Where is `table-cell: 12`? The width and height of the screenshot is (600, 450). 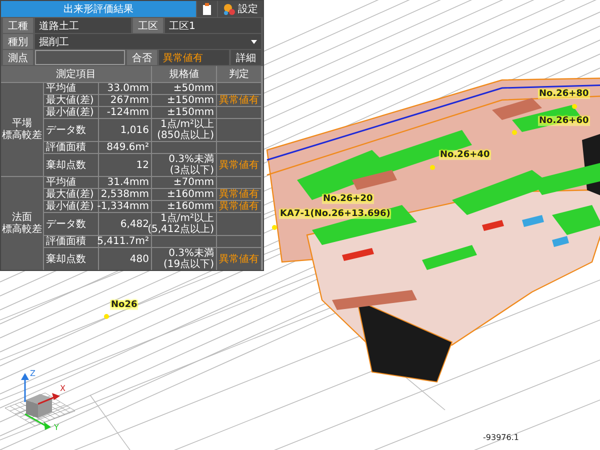
table-cell: 12 is located at coordinates (125, 165).